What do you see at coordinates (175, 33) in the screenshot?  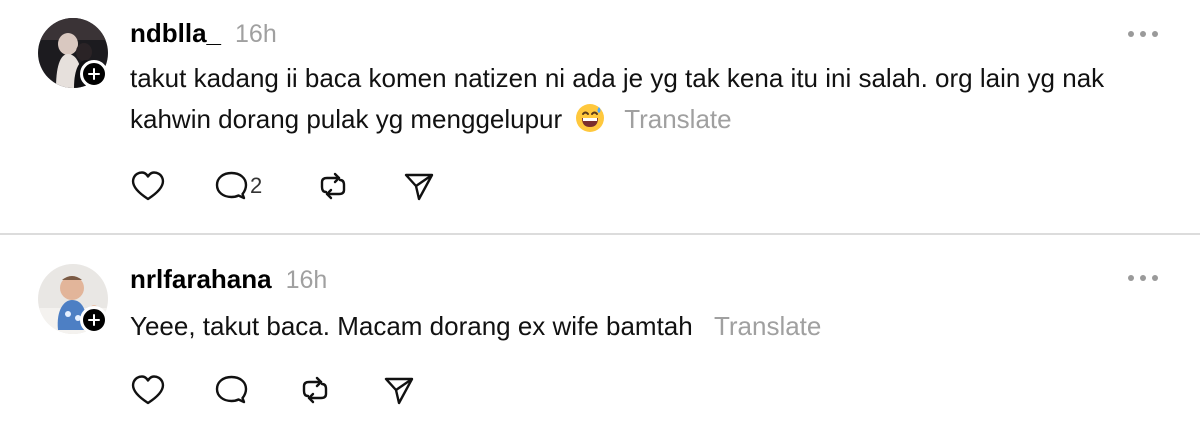 I see `username: ndblla_` at bounding box center [175, 33].